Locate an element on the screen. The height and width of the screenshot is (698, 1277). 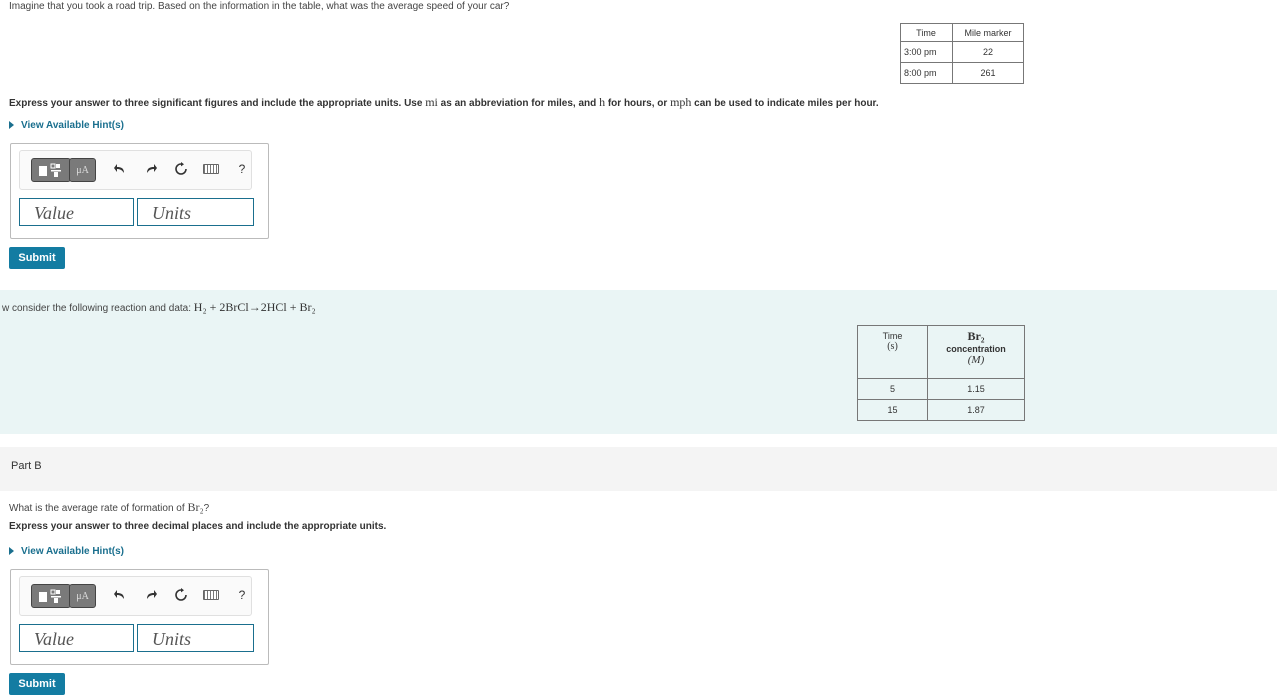
answer-box-part-a: μA ? Value Units is located at coordinates (139, 191).